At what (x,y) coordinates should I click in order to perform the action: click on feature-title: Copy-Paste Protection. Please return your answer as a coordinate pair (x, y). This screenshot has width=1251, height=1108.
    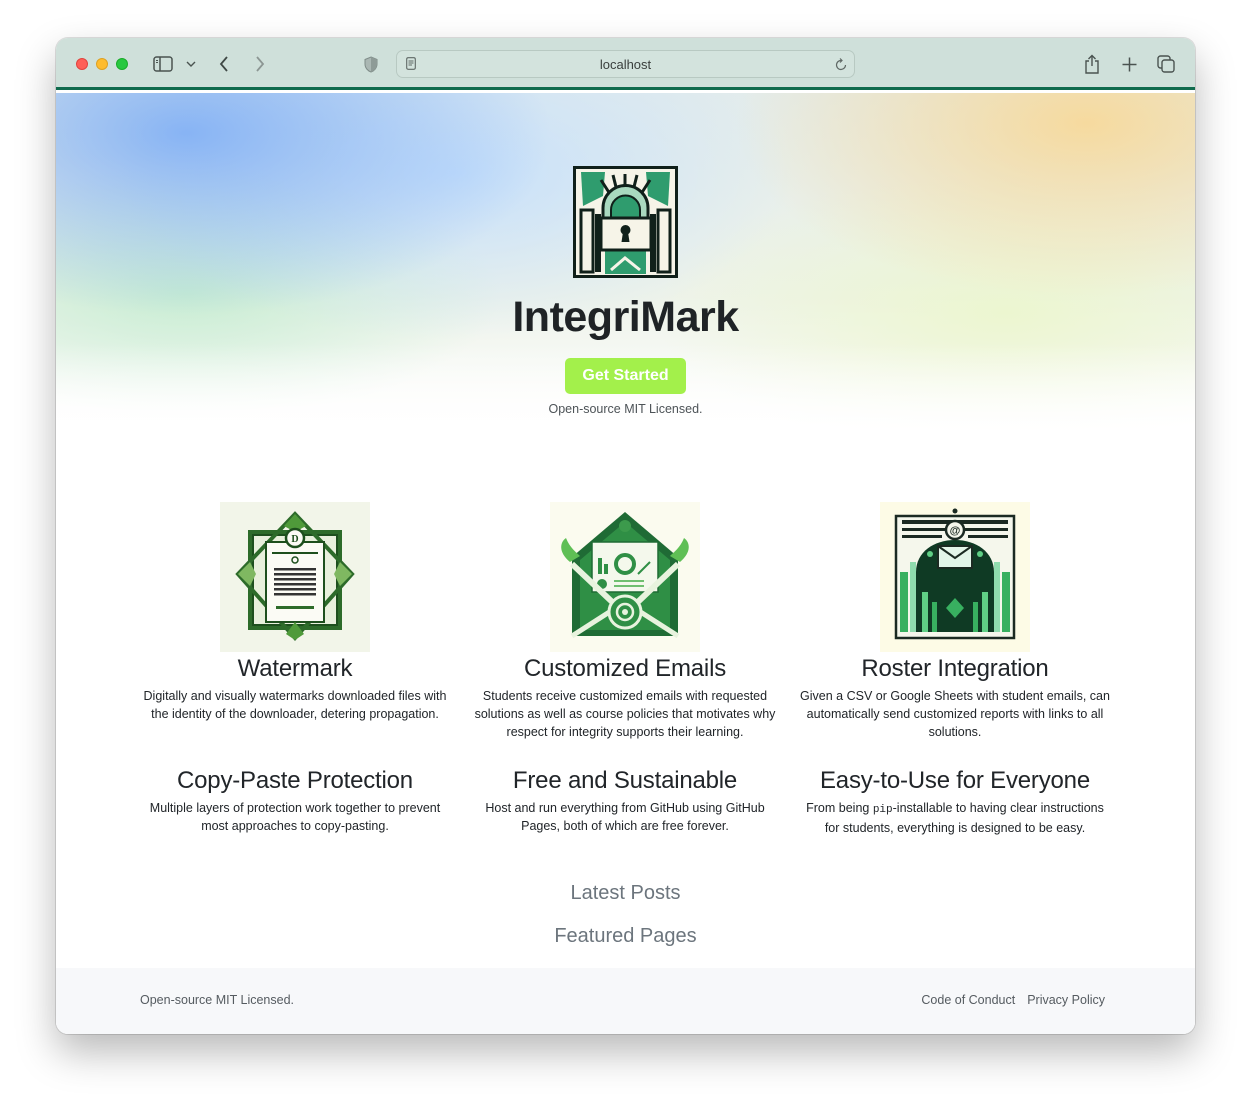
    Looking at the image, I should click on (295, 780).